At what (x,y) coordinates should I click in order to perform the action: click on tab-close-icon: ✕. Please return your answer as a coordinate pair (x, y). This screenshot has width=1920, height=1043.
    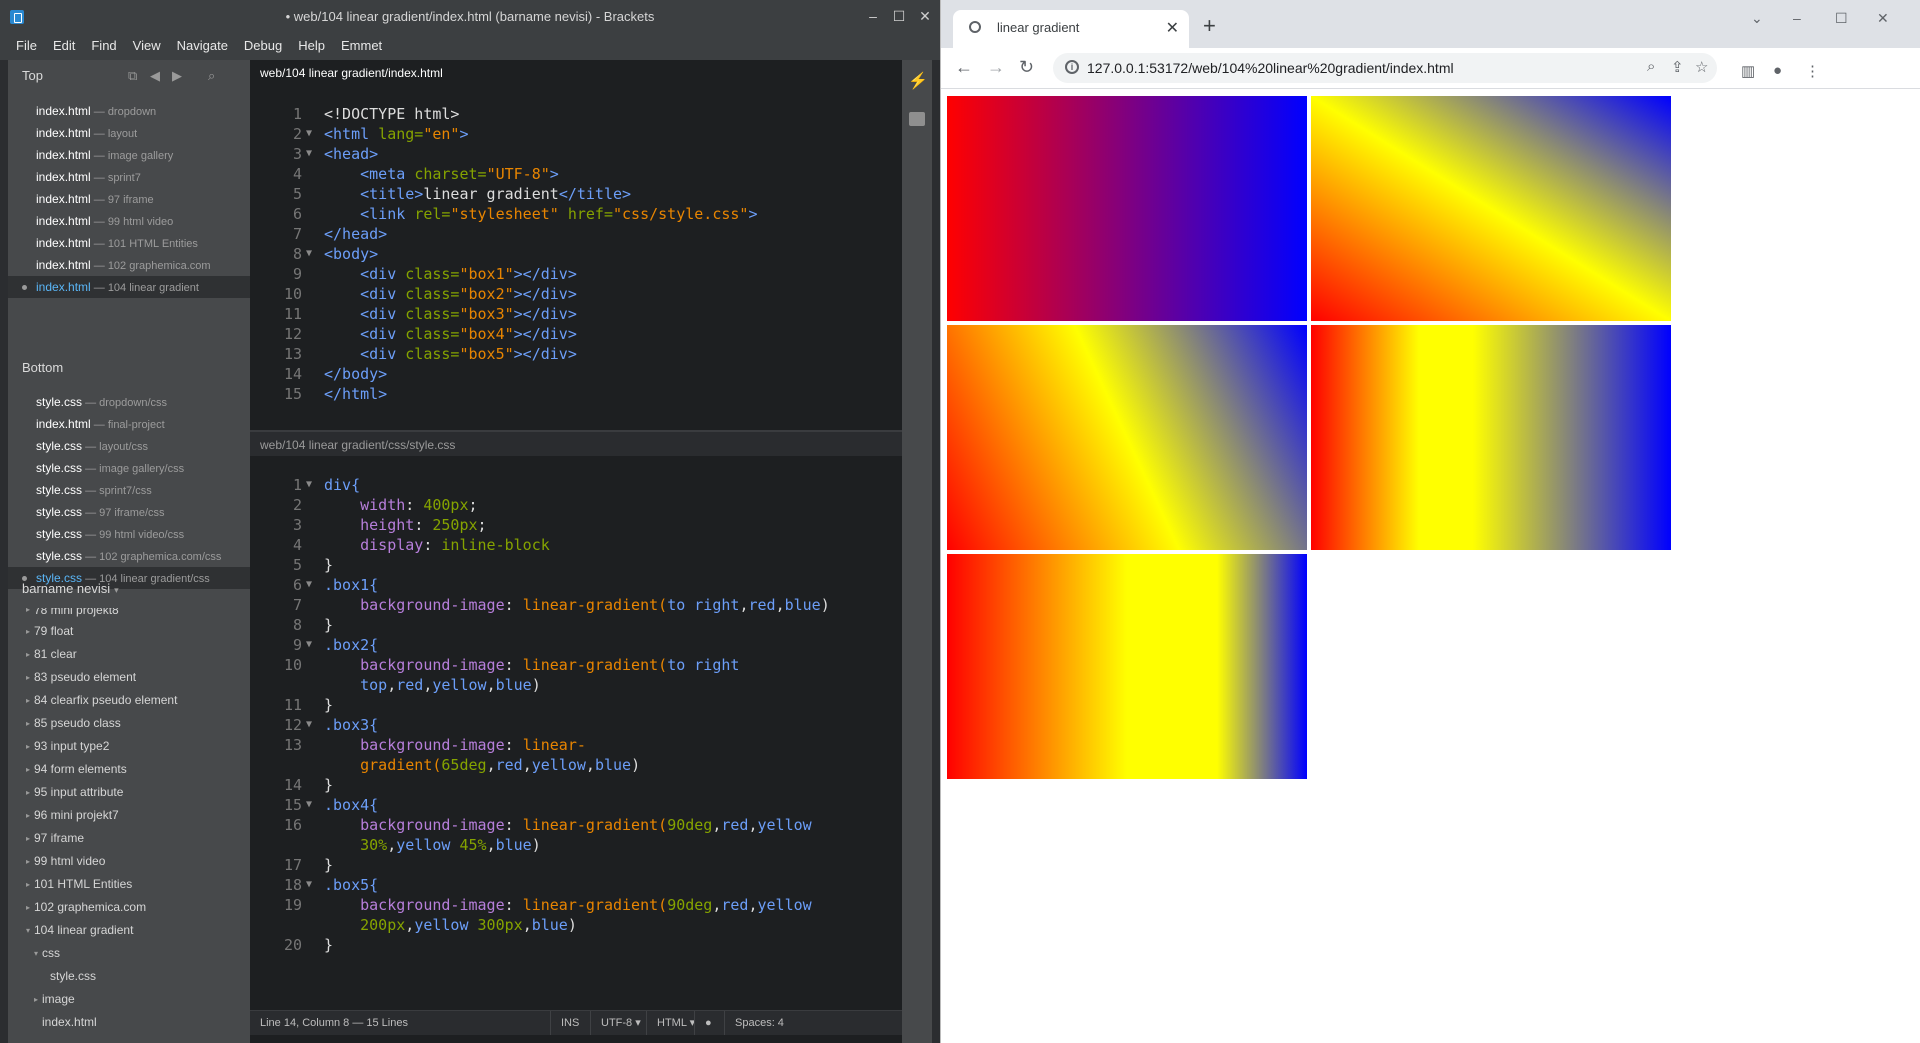
    Looking at the image, I should click on (1172, 28).